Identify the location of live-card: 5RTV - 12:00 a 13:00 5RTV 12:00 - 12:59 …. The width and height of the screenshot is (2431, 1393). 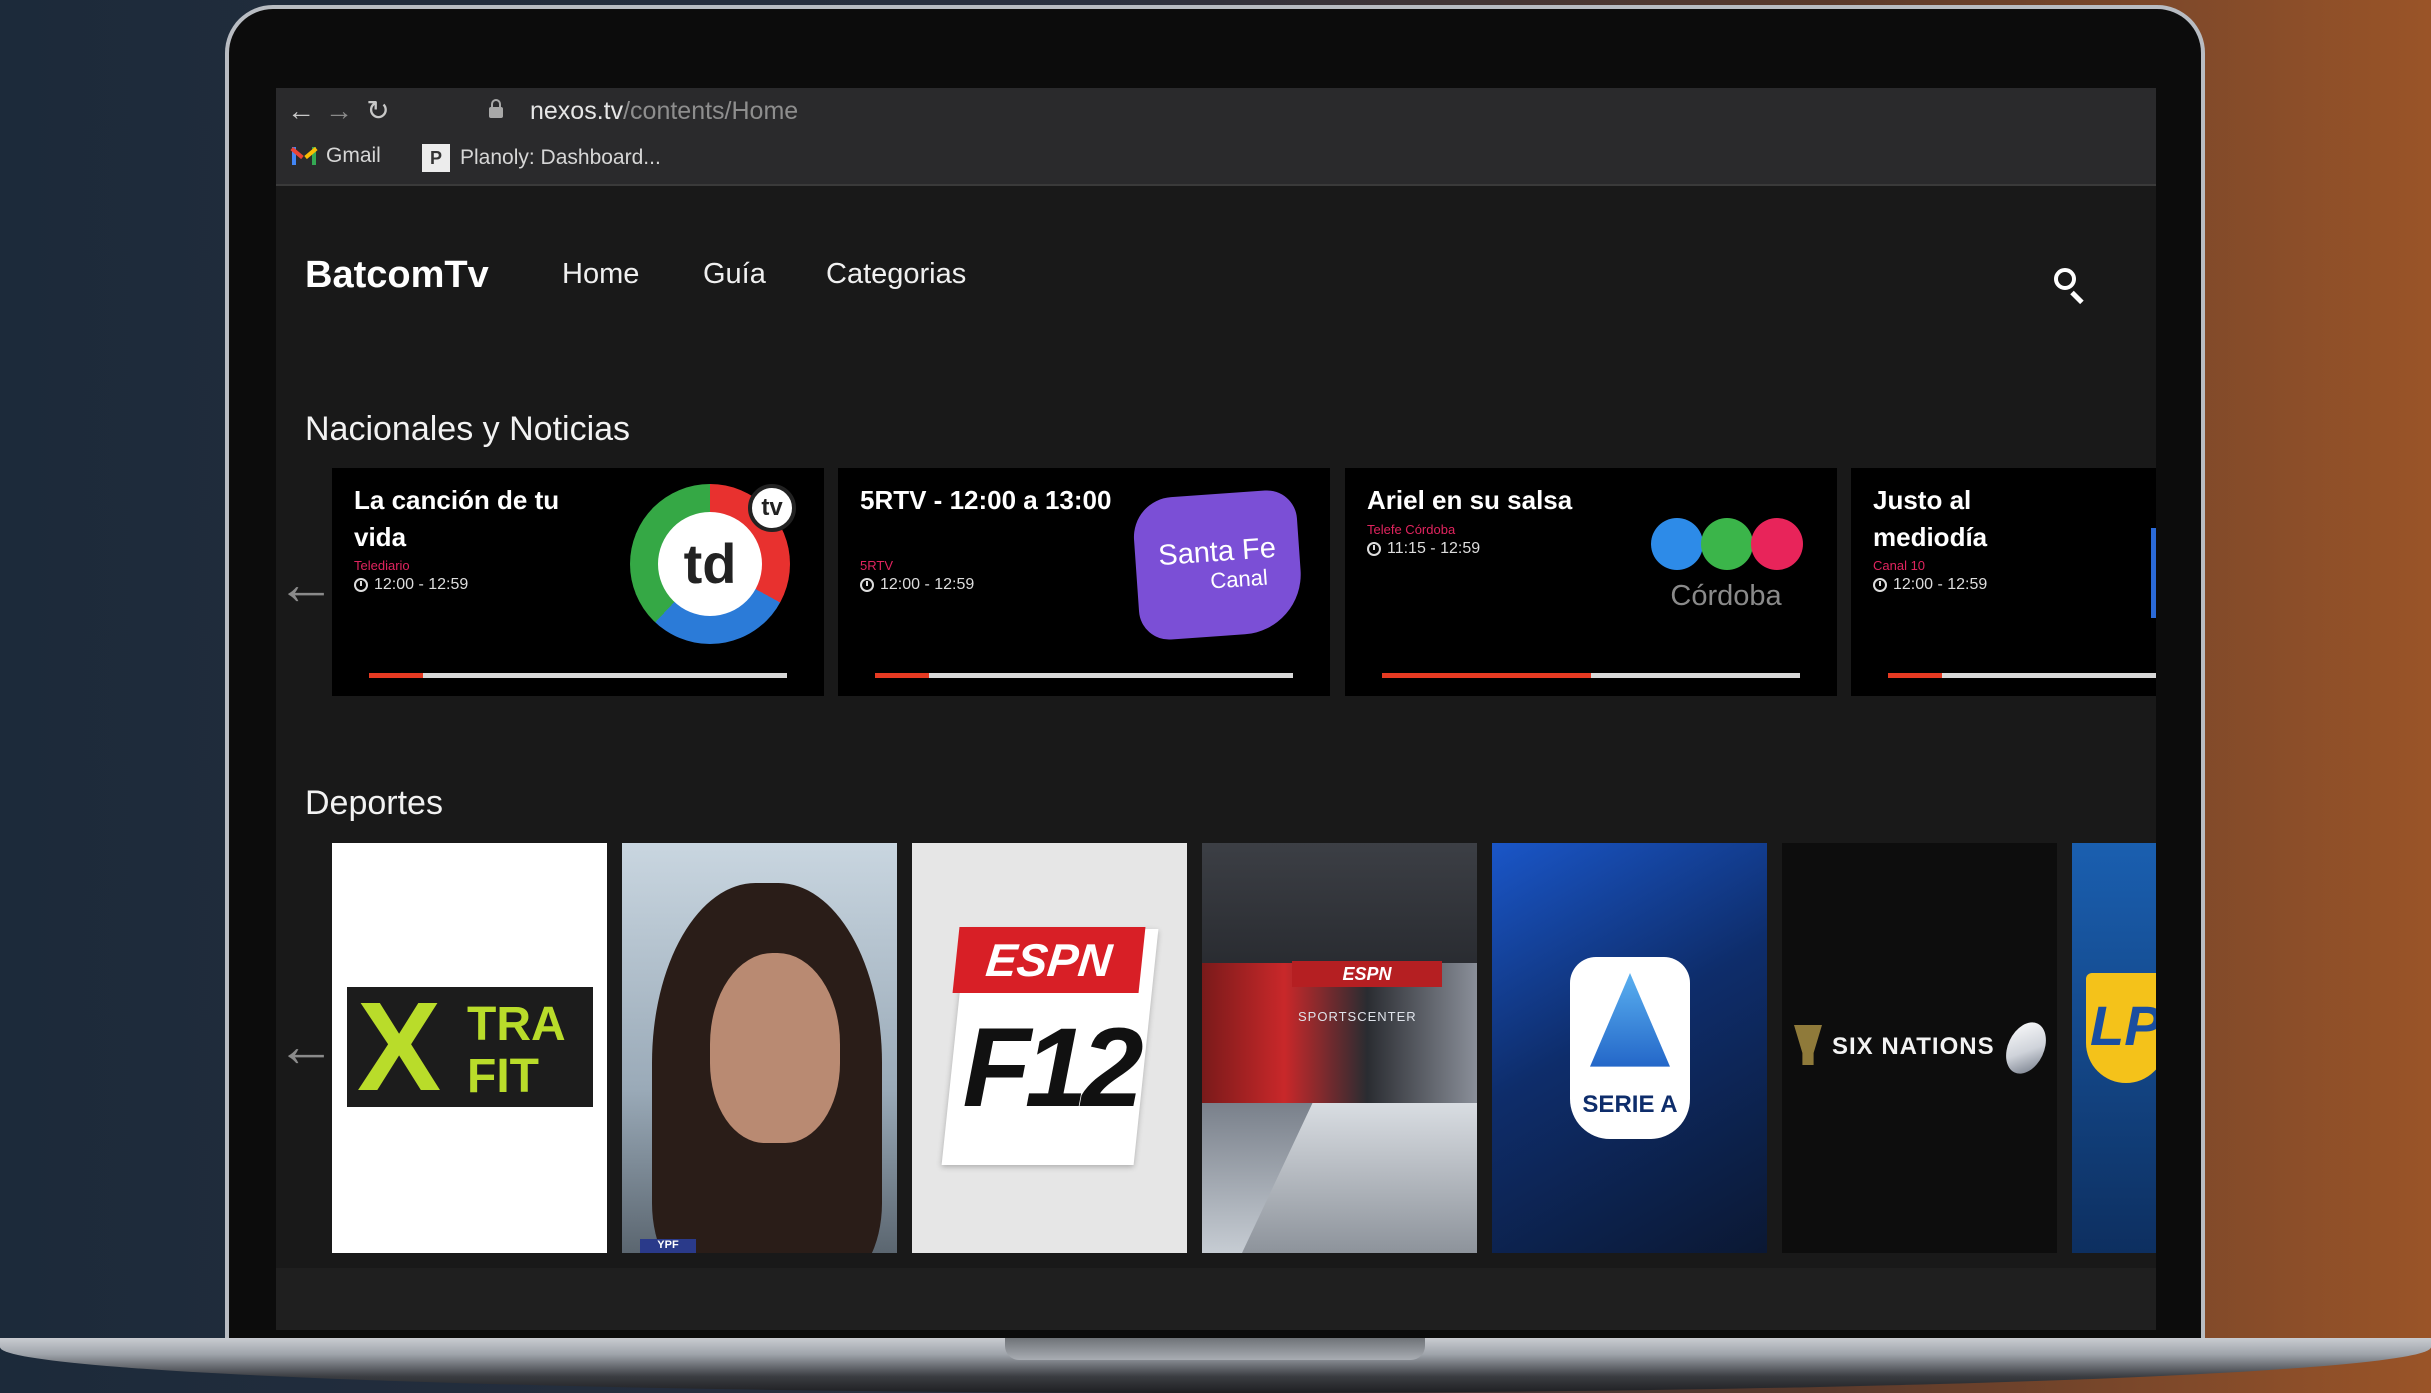
(1084, 582).